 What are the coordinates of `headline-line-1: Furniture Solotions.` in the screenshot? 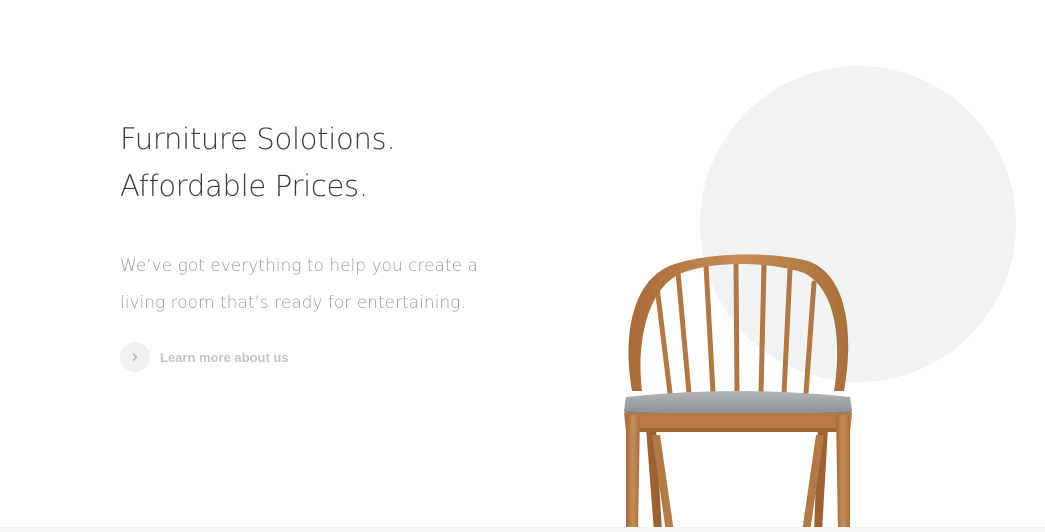 It's located at (258, 139).